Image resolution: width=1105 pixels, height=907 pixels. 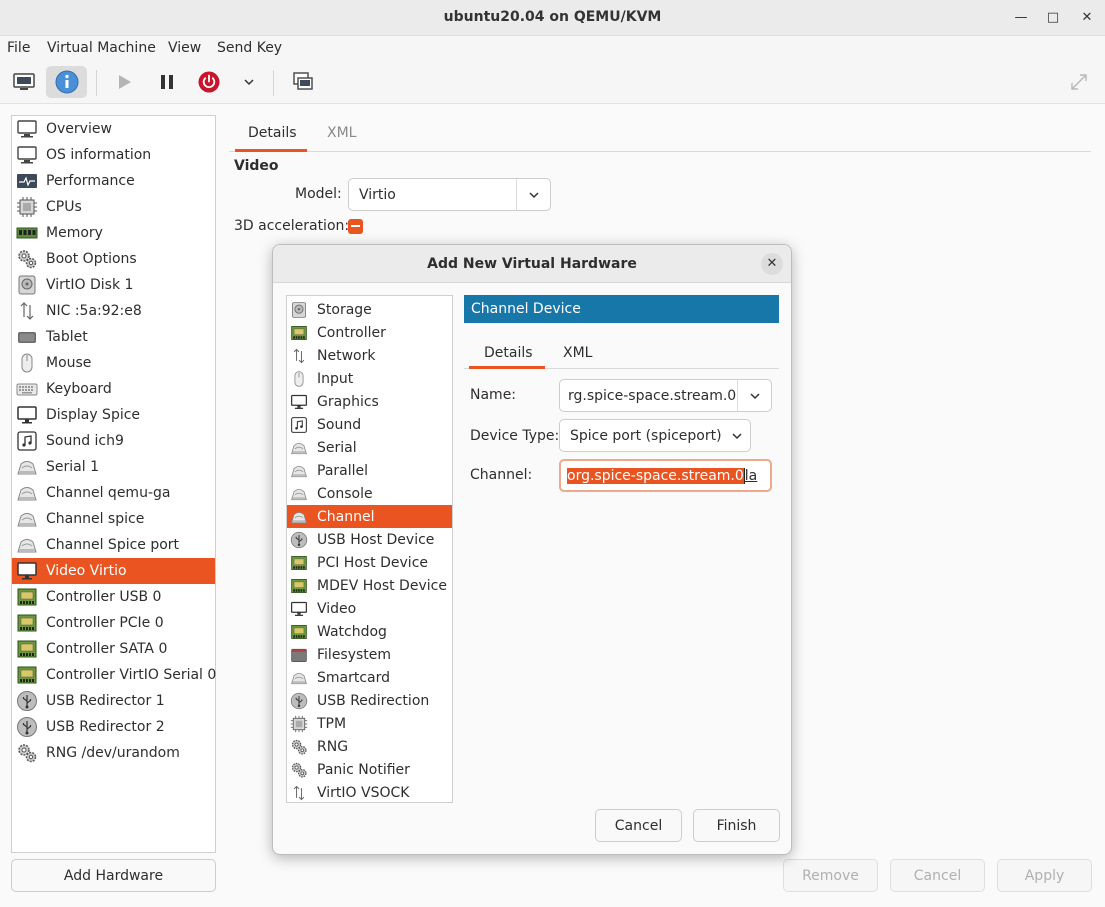 I want to click on device-type-item: VirtIO VSOCK, so click(x=369, y=792).